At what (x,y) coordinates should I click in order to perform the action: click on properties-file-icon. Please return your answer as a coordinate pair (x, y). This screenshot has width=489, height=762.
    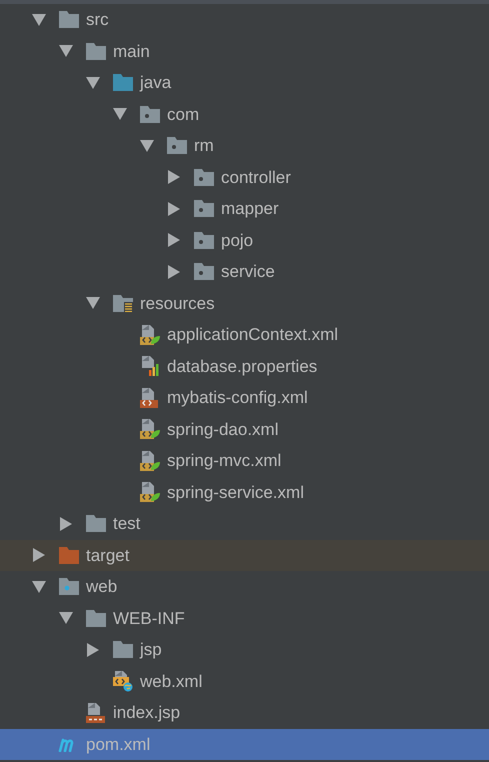
    Looking at the image, I should click on (150, 366).